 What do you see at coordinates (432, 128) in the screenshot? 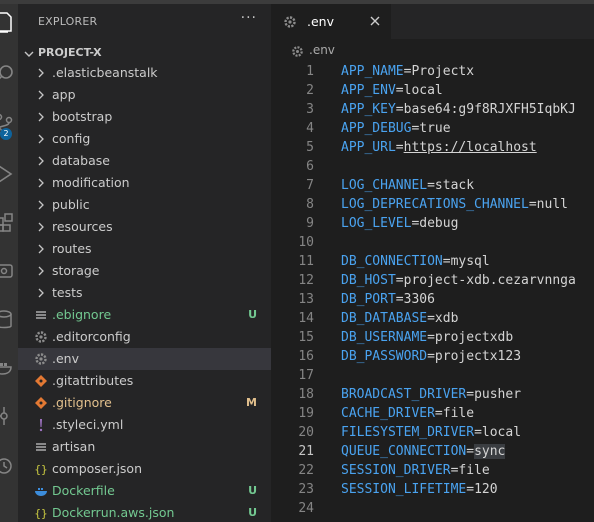
I see `code-line: 4 APP_DEBUG=true` at bounding box center [432, 128].